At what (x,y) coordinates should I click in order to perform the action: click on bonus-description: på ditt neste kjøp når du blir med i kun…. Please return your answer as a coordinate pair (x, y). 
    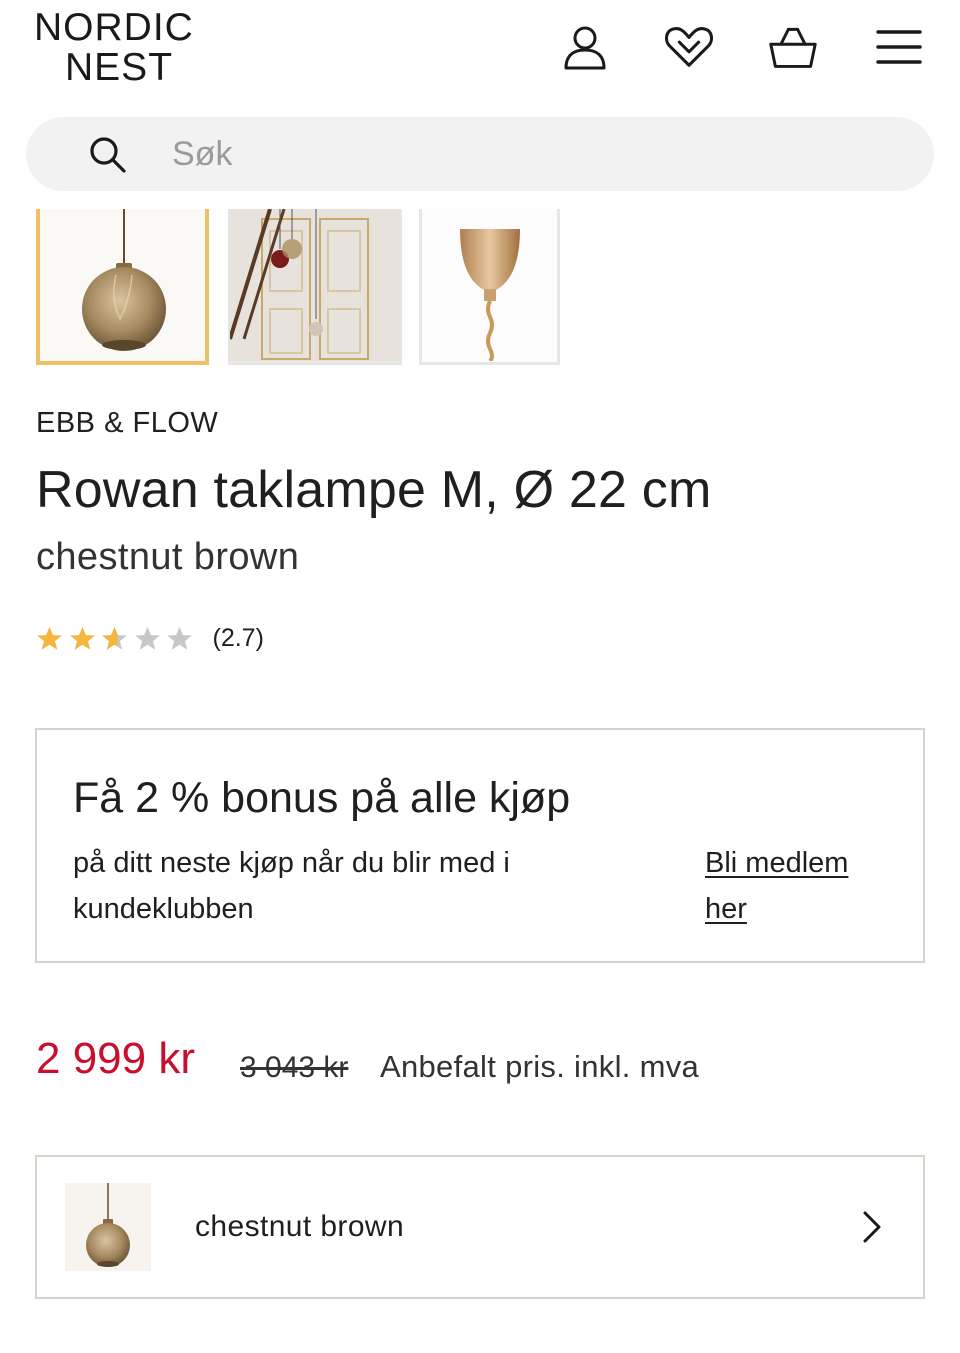
    Looking at the image, I should click on (291, 886).